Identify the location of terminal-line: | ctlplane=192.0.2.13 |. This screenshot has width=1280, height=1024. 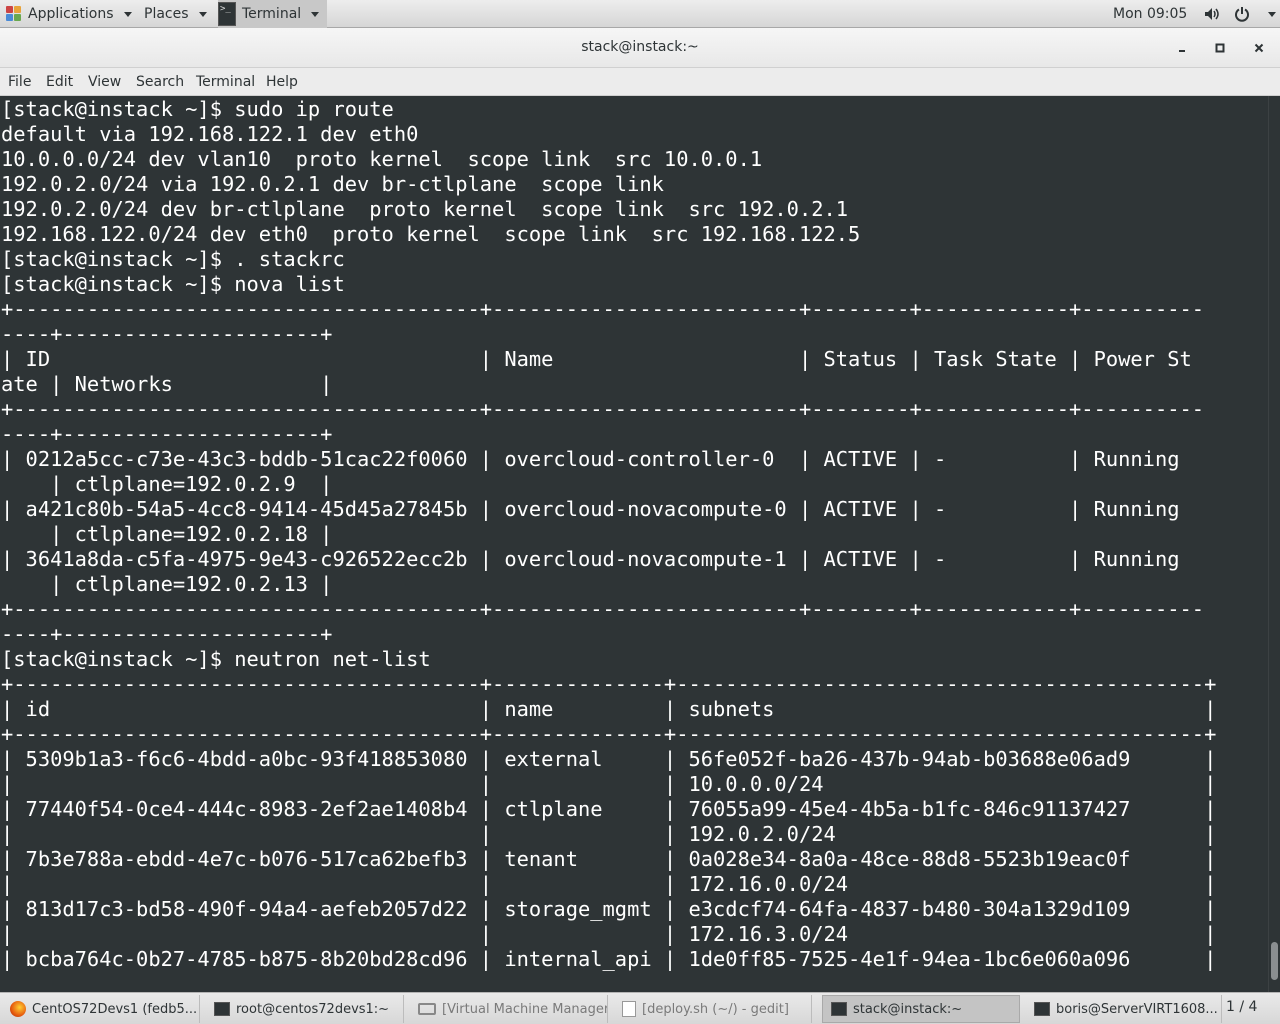
(167, 584).